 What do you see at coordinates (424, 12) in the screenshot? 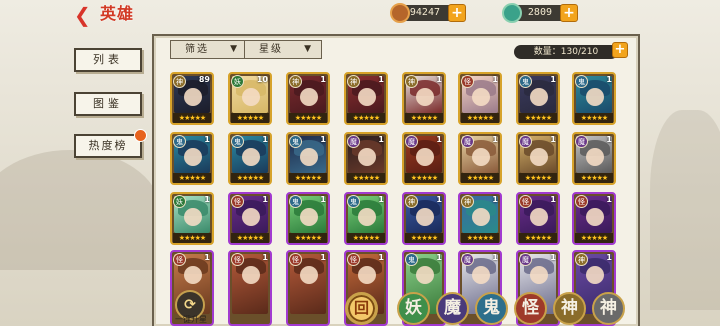
I see `gold-amount: 94247` at bounding box center [424, 12].